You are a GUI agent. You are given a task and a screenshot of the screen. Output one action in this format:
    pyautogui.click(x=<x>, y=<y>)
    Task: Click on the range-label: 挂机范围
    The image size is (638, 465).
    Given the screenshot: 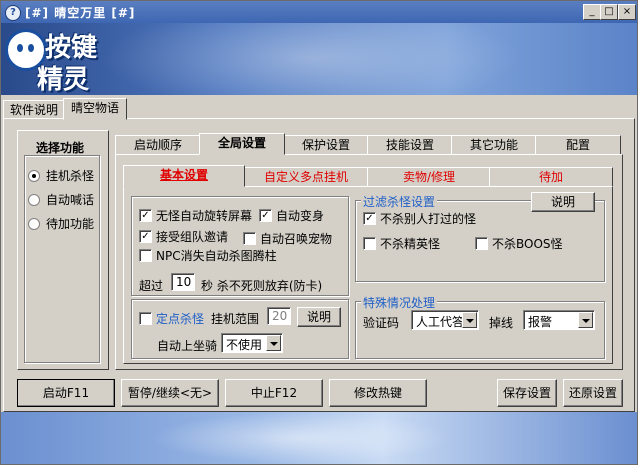 What is the action you would take?
    pyautogui.click(x=235, y=319)
    